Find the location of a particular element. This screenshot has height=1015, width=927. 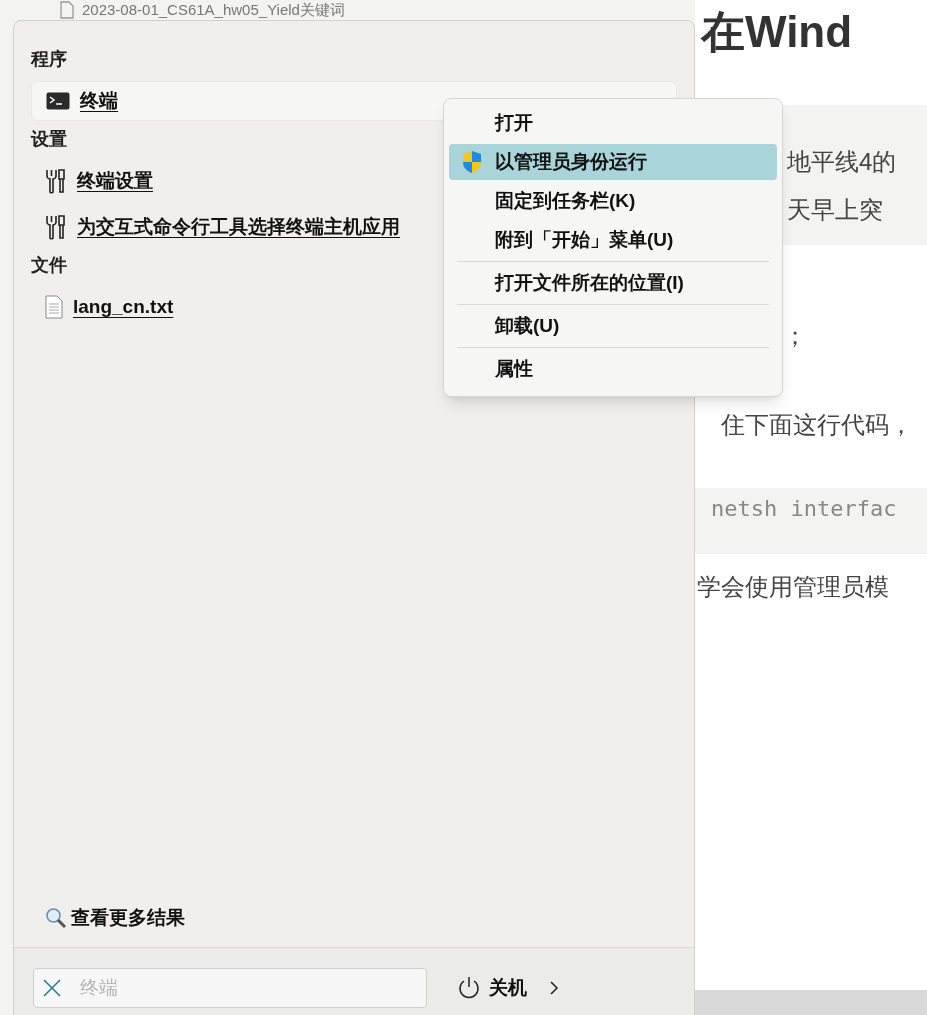

file-name: 2023-08-01_CS61A_hw05_Yield关键词 is located at coordinates (213, 9).